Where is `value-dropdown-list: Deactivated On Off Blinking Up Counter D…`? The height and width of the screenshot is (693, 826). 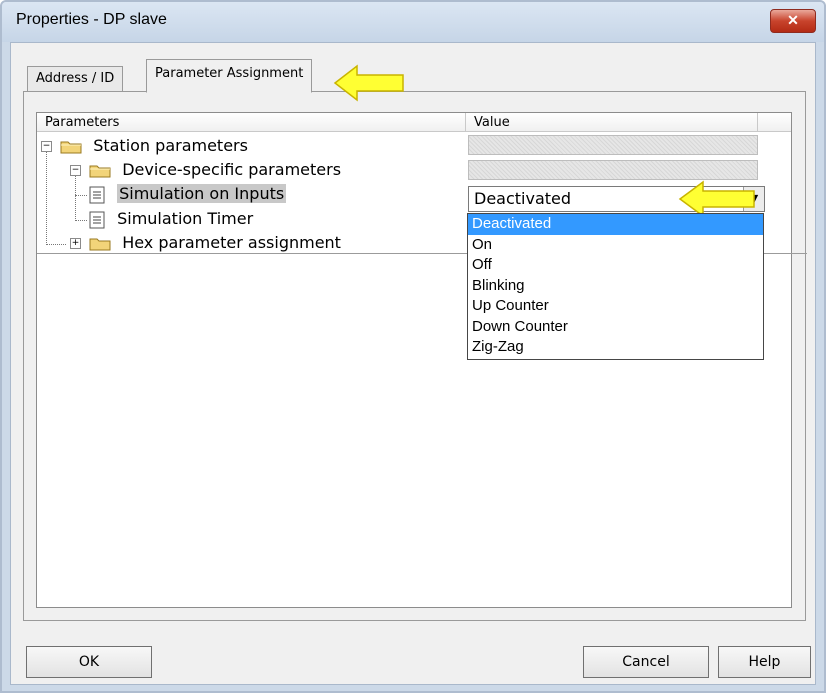
value-dropdown-list: Deactivated On Off Blinking Up Counter D… is located at coordinates (615, 286).